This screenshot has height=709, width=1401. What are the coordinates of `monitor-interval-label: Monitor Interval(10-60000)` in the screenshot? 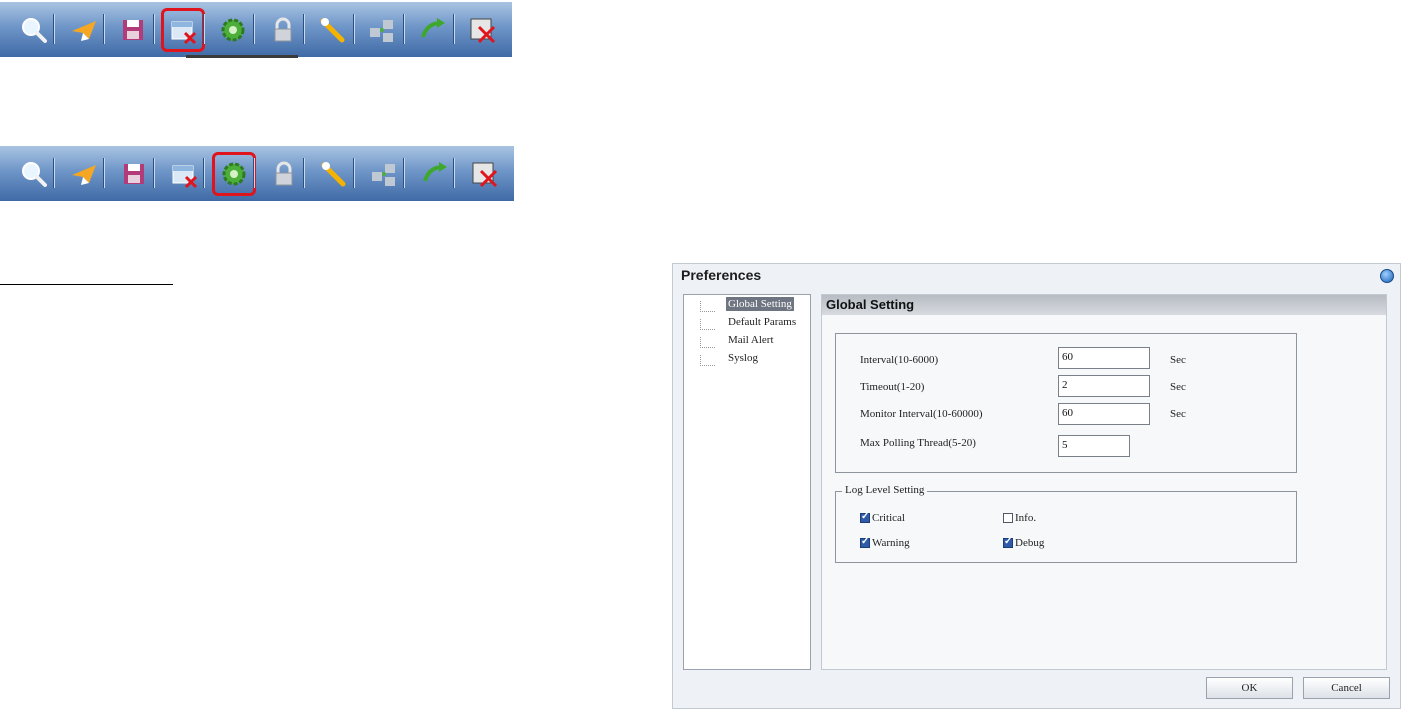 It's located at (921, 414).